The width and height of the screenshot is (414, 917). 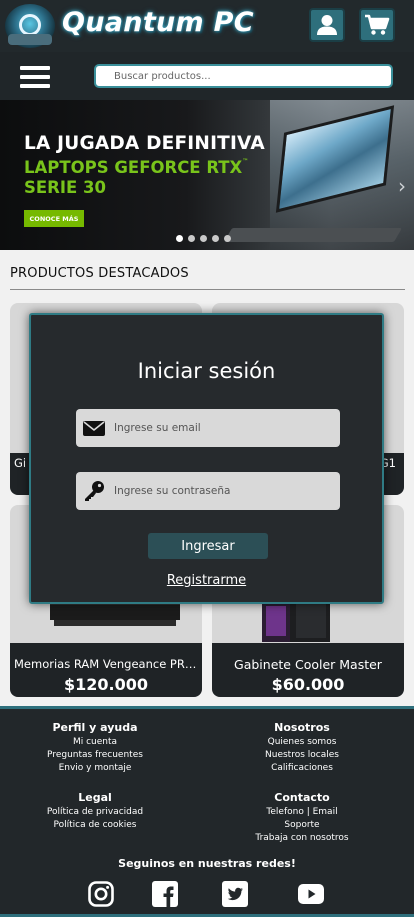 What do you see at coordinates (144, 143) in the screenshot?
I see `banner-headline: LA JUGADA DEFINITIVA` at bounding box center [144, 143].